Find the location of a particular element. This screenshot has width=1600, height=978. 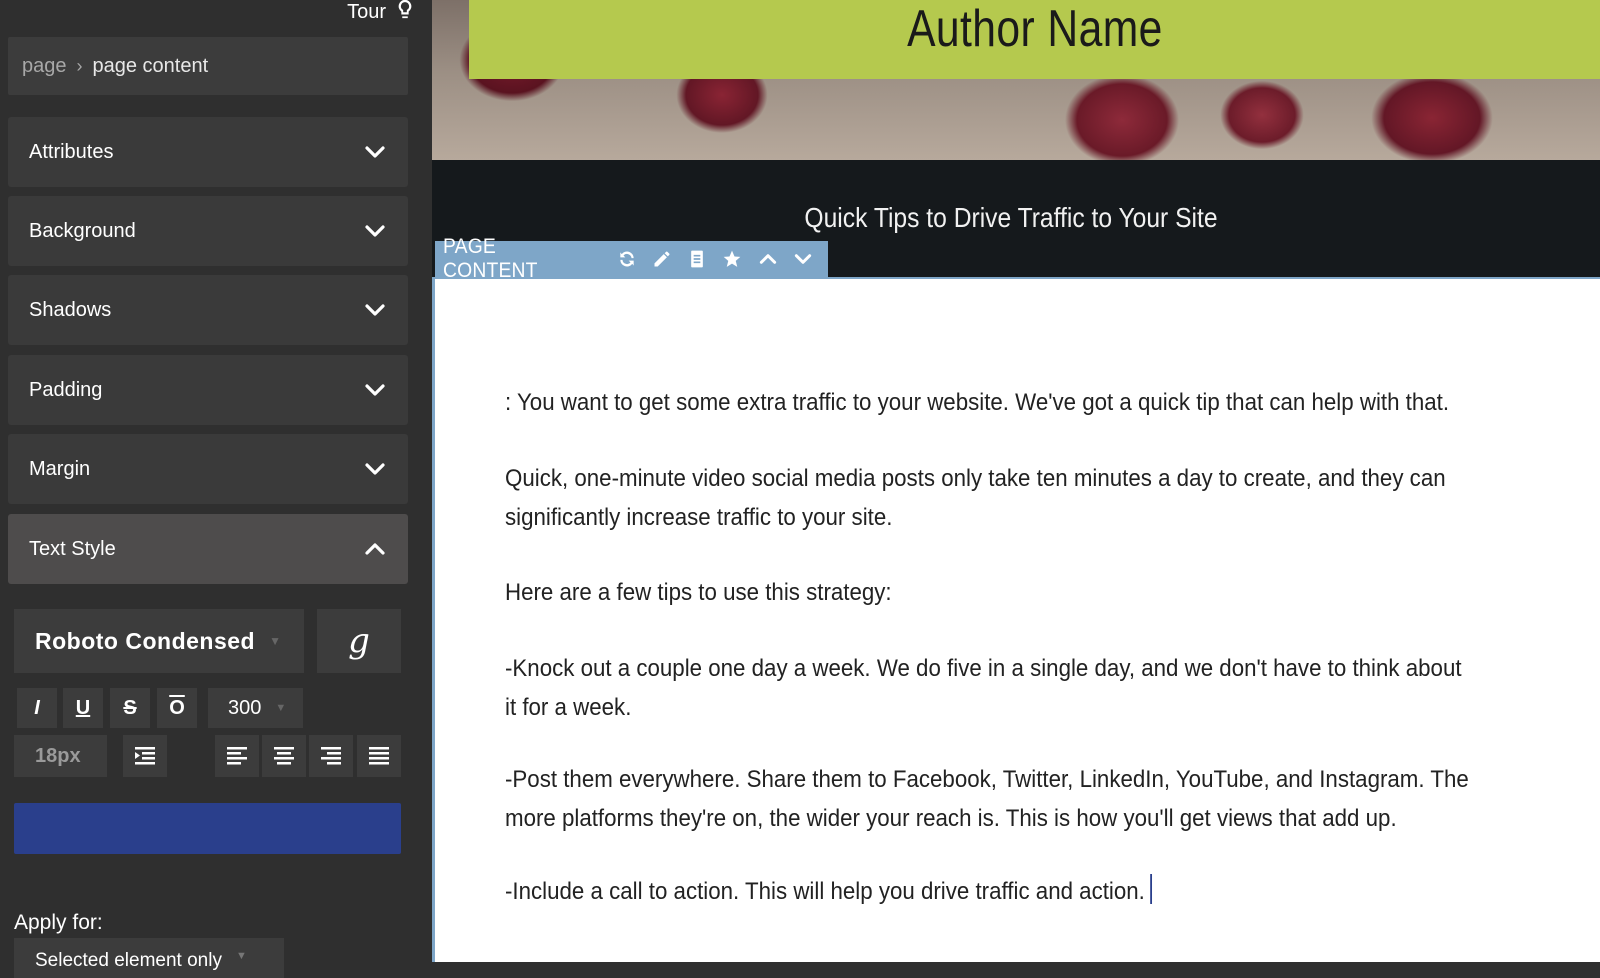

author-name: Author Name is located at coordinates (1034, 29).